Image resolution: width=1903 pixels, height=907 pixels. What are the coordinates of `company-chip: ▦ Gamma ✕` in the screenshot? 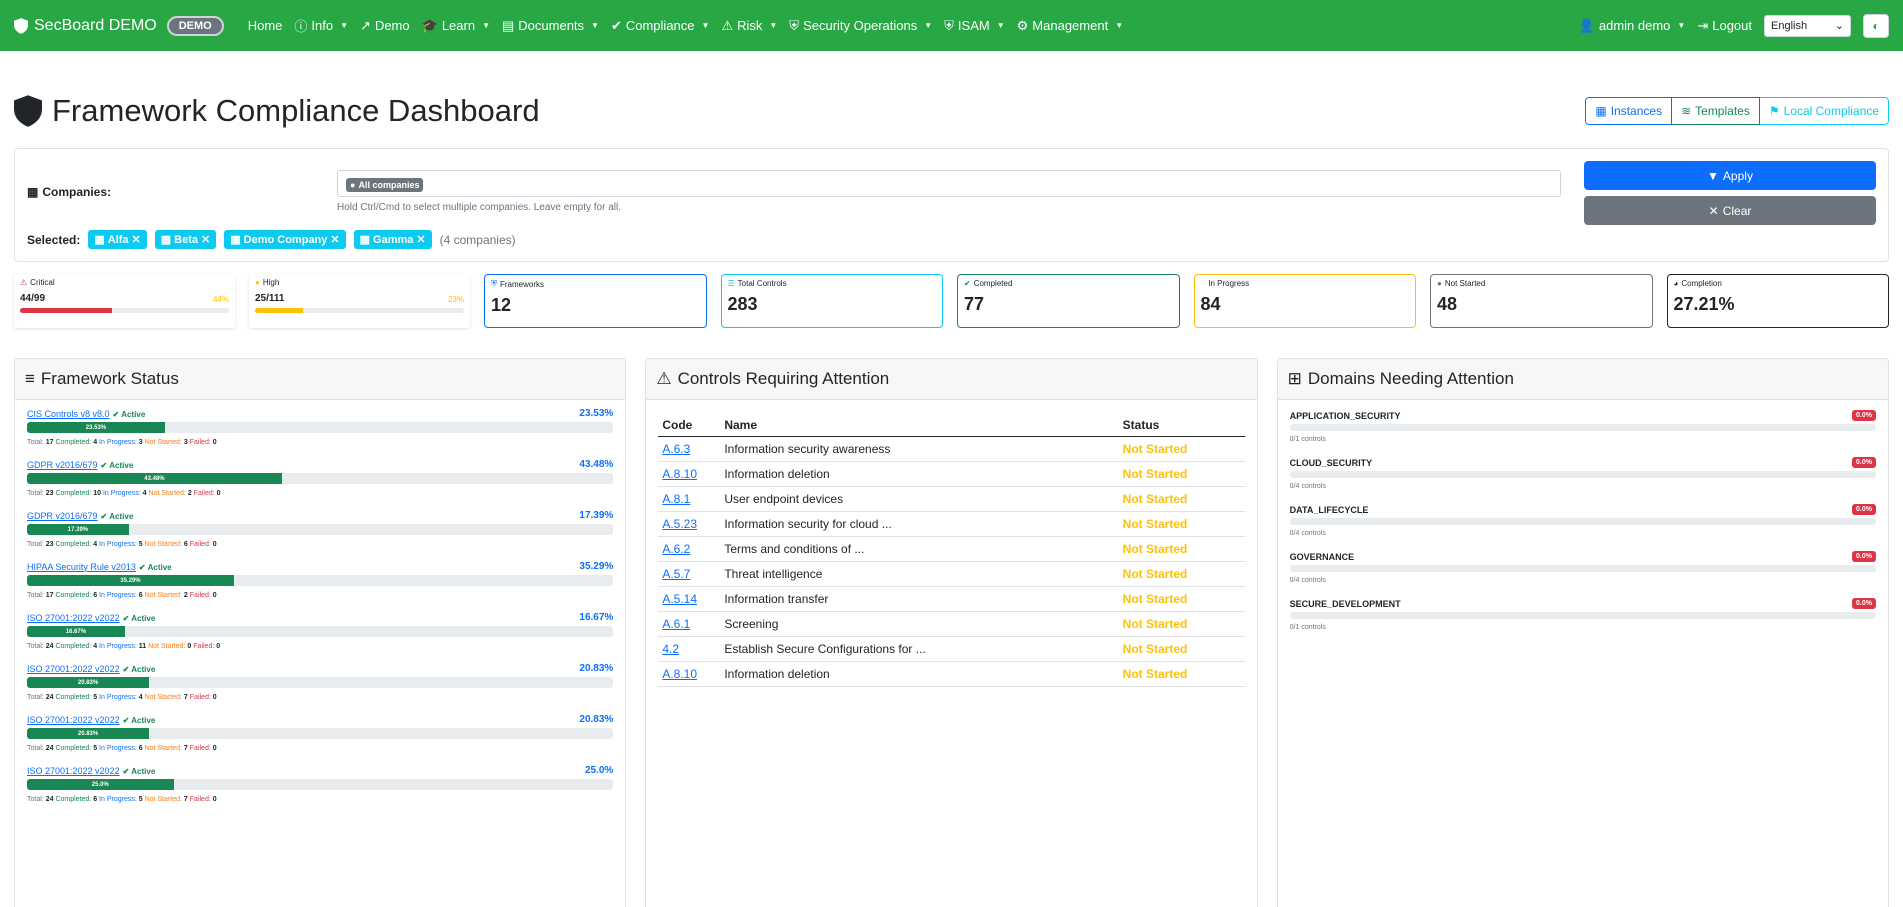 It's located at (392, 239).